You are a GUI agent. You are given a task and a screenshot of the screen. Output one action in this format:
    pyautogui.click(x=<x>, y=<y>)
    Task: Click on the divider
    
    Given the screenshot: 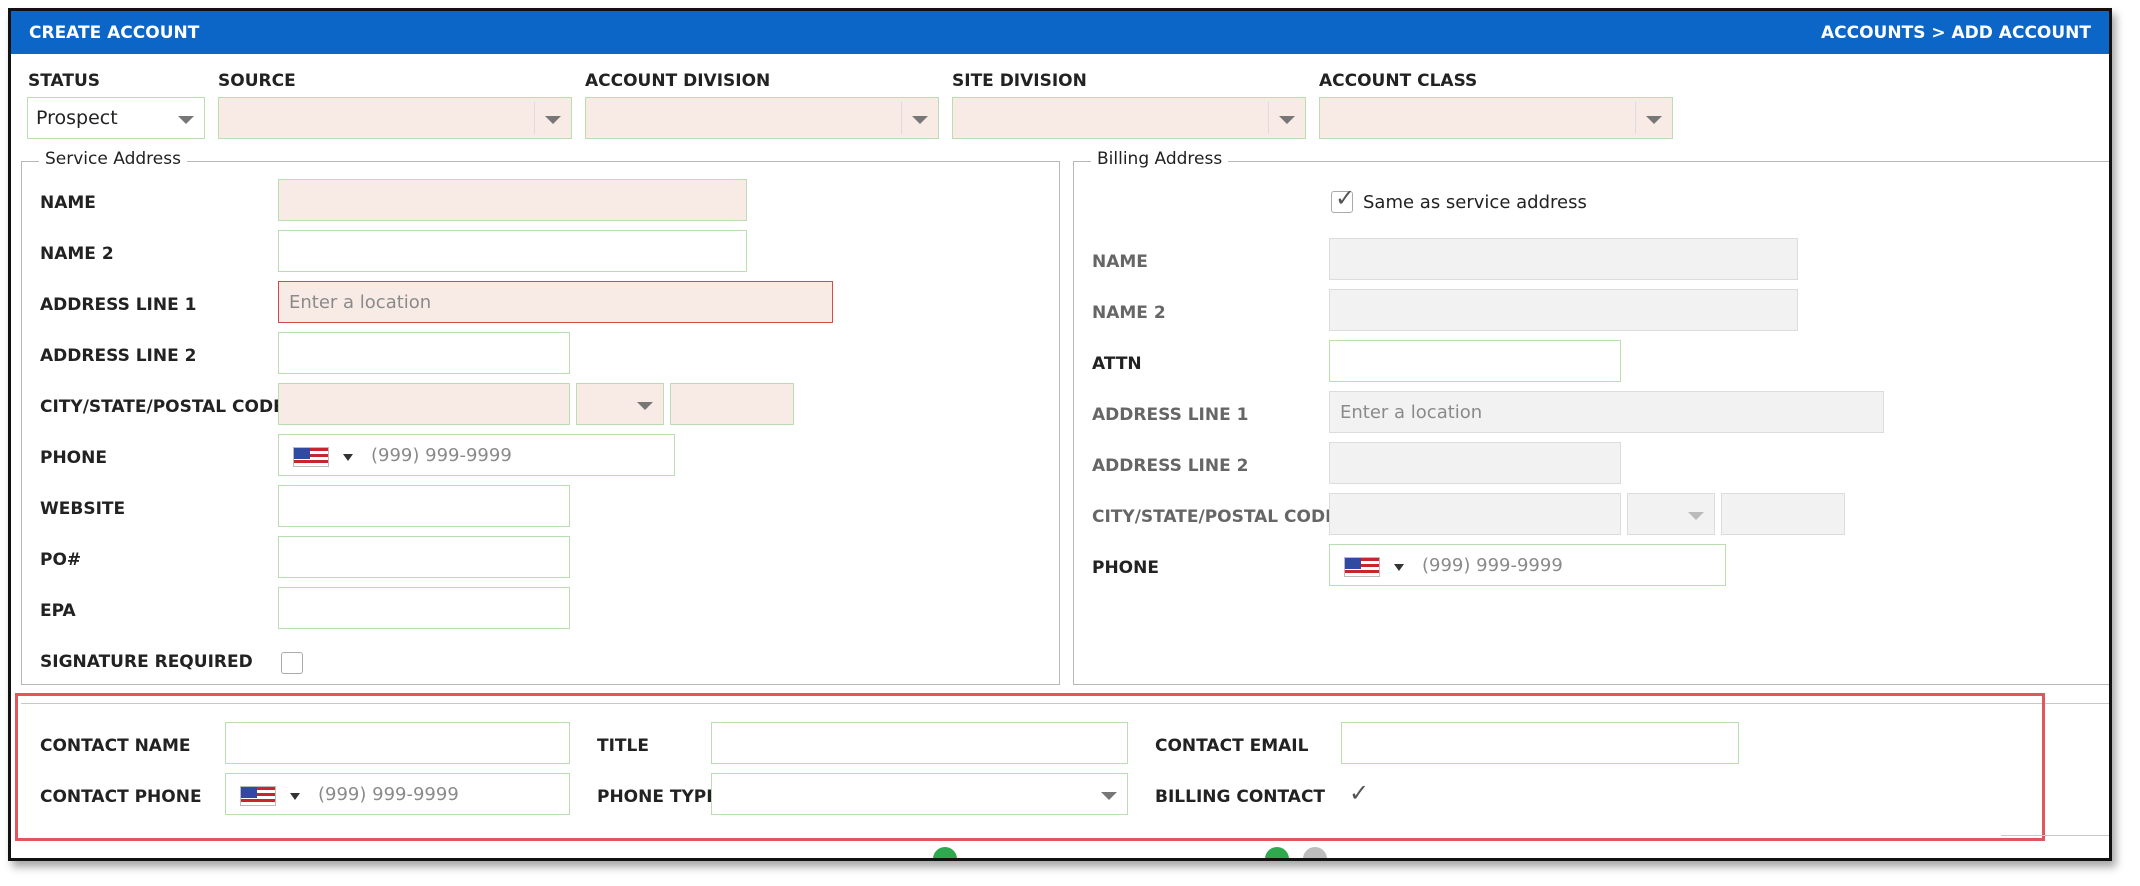 What is the action you would take?
    pyautogui.click(x=2055, y=835)
    